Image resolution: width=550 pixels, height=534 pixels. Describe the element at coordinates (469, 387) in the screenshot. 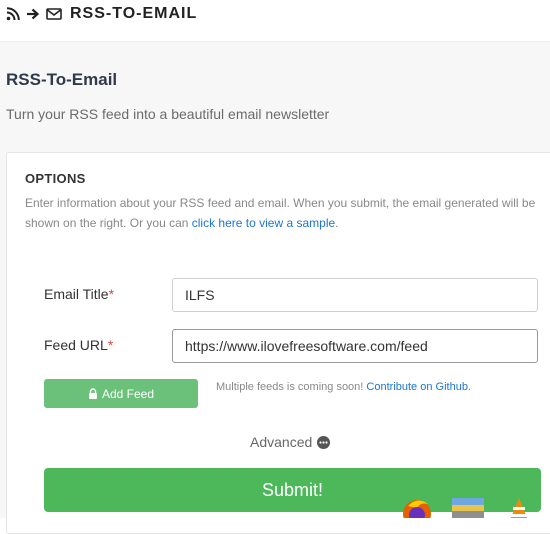

I see `feeds-note-end: .` at that location.